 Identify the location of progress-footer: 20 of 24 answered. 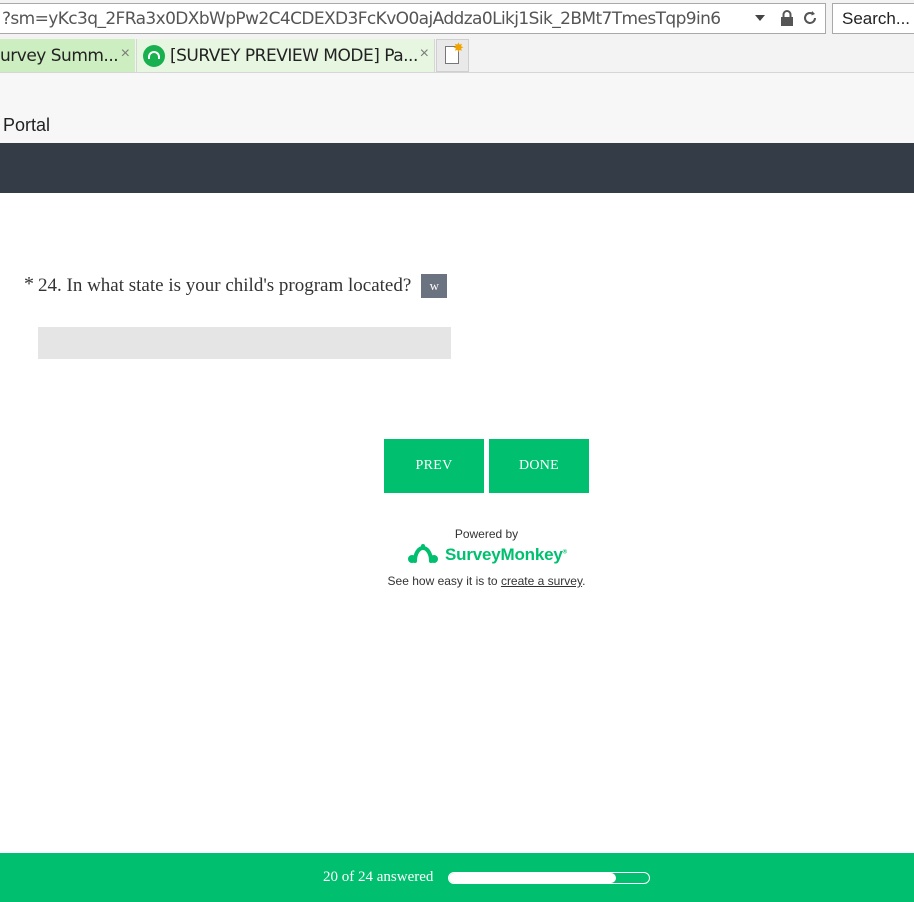
(457, 877).